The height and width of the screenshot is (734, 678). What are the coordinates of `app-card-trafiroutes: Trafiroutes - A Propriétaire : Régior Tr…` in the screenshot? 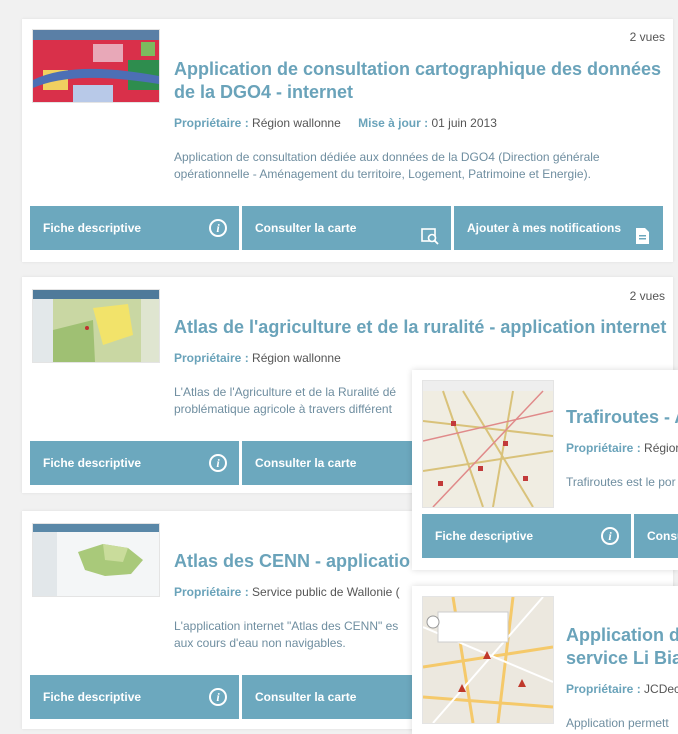 It's located at (545, 470).